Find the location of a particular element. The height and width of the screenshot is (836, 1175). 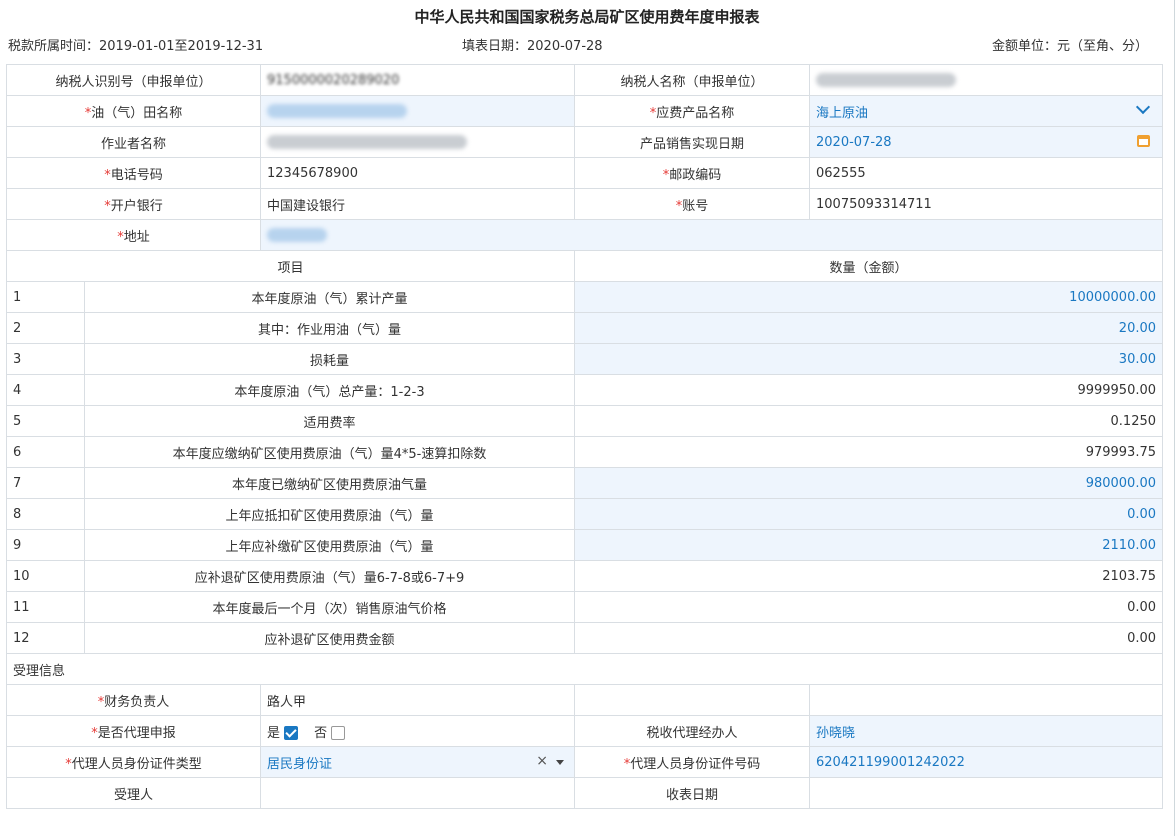

field-name-label-cell: *油（气）田名称 is located at coordinates (133, 111).